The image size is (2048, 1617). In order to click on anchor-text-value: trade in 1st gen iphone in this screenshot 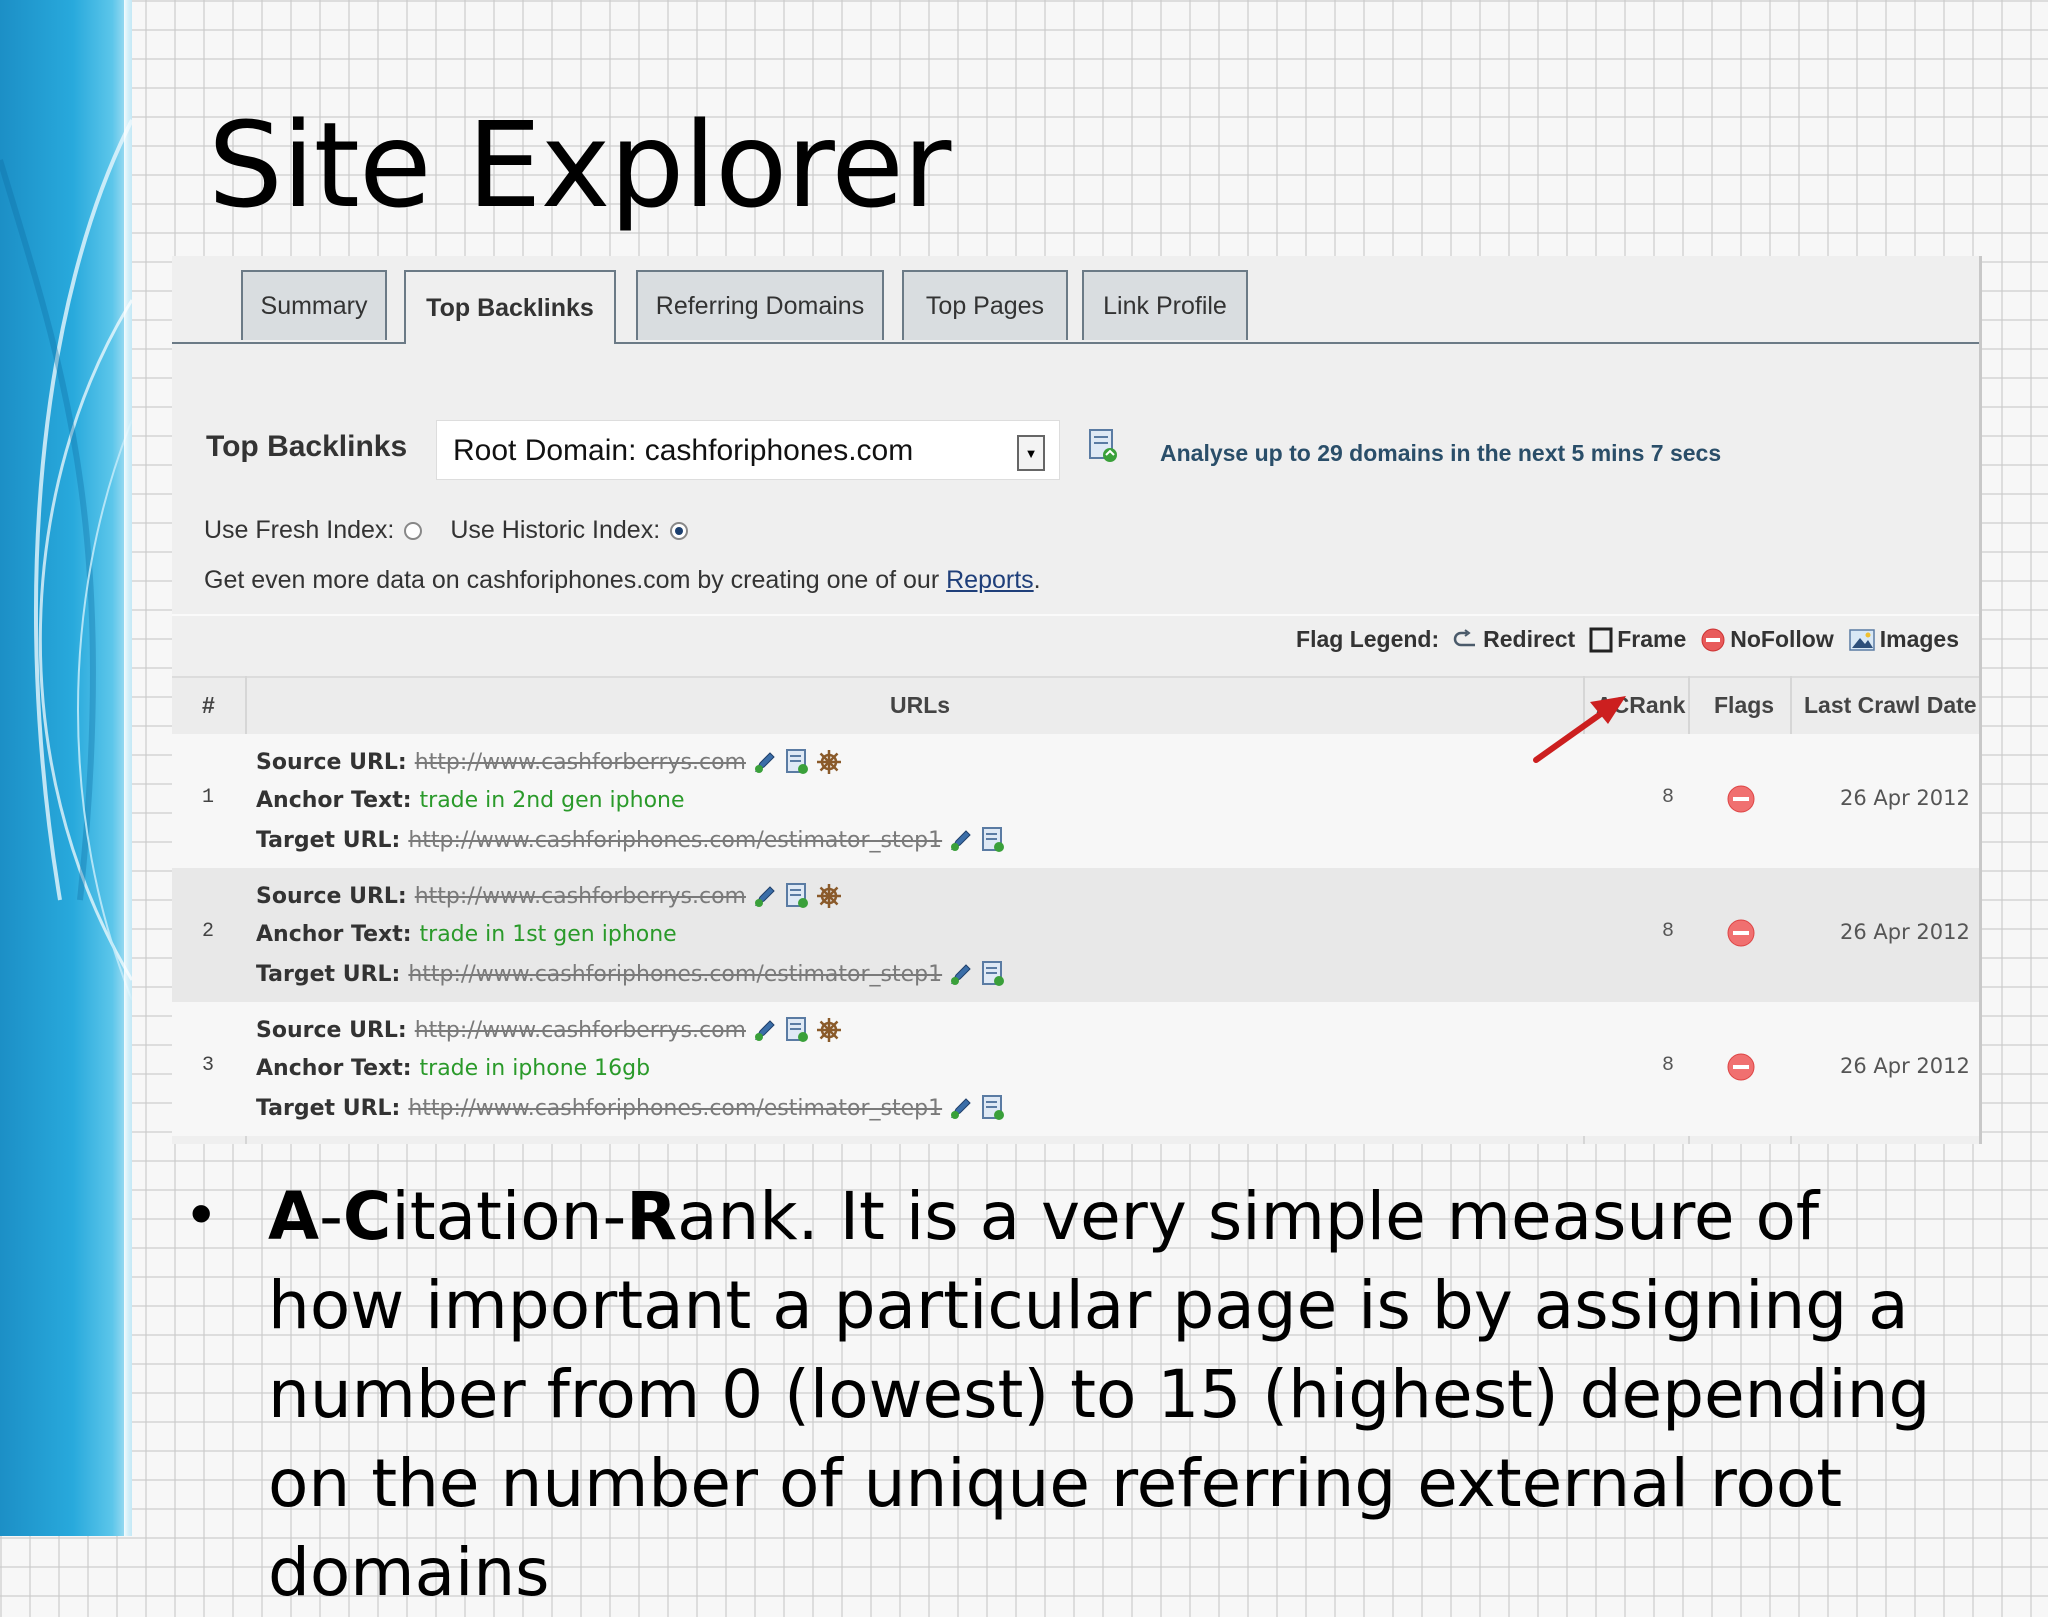, I will do `click(548, 934)`.